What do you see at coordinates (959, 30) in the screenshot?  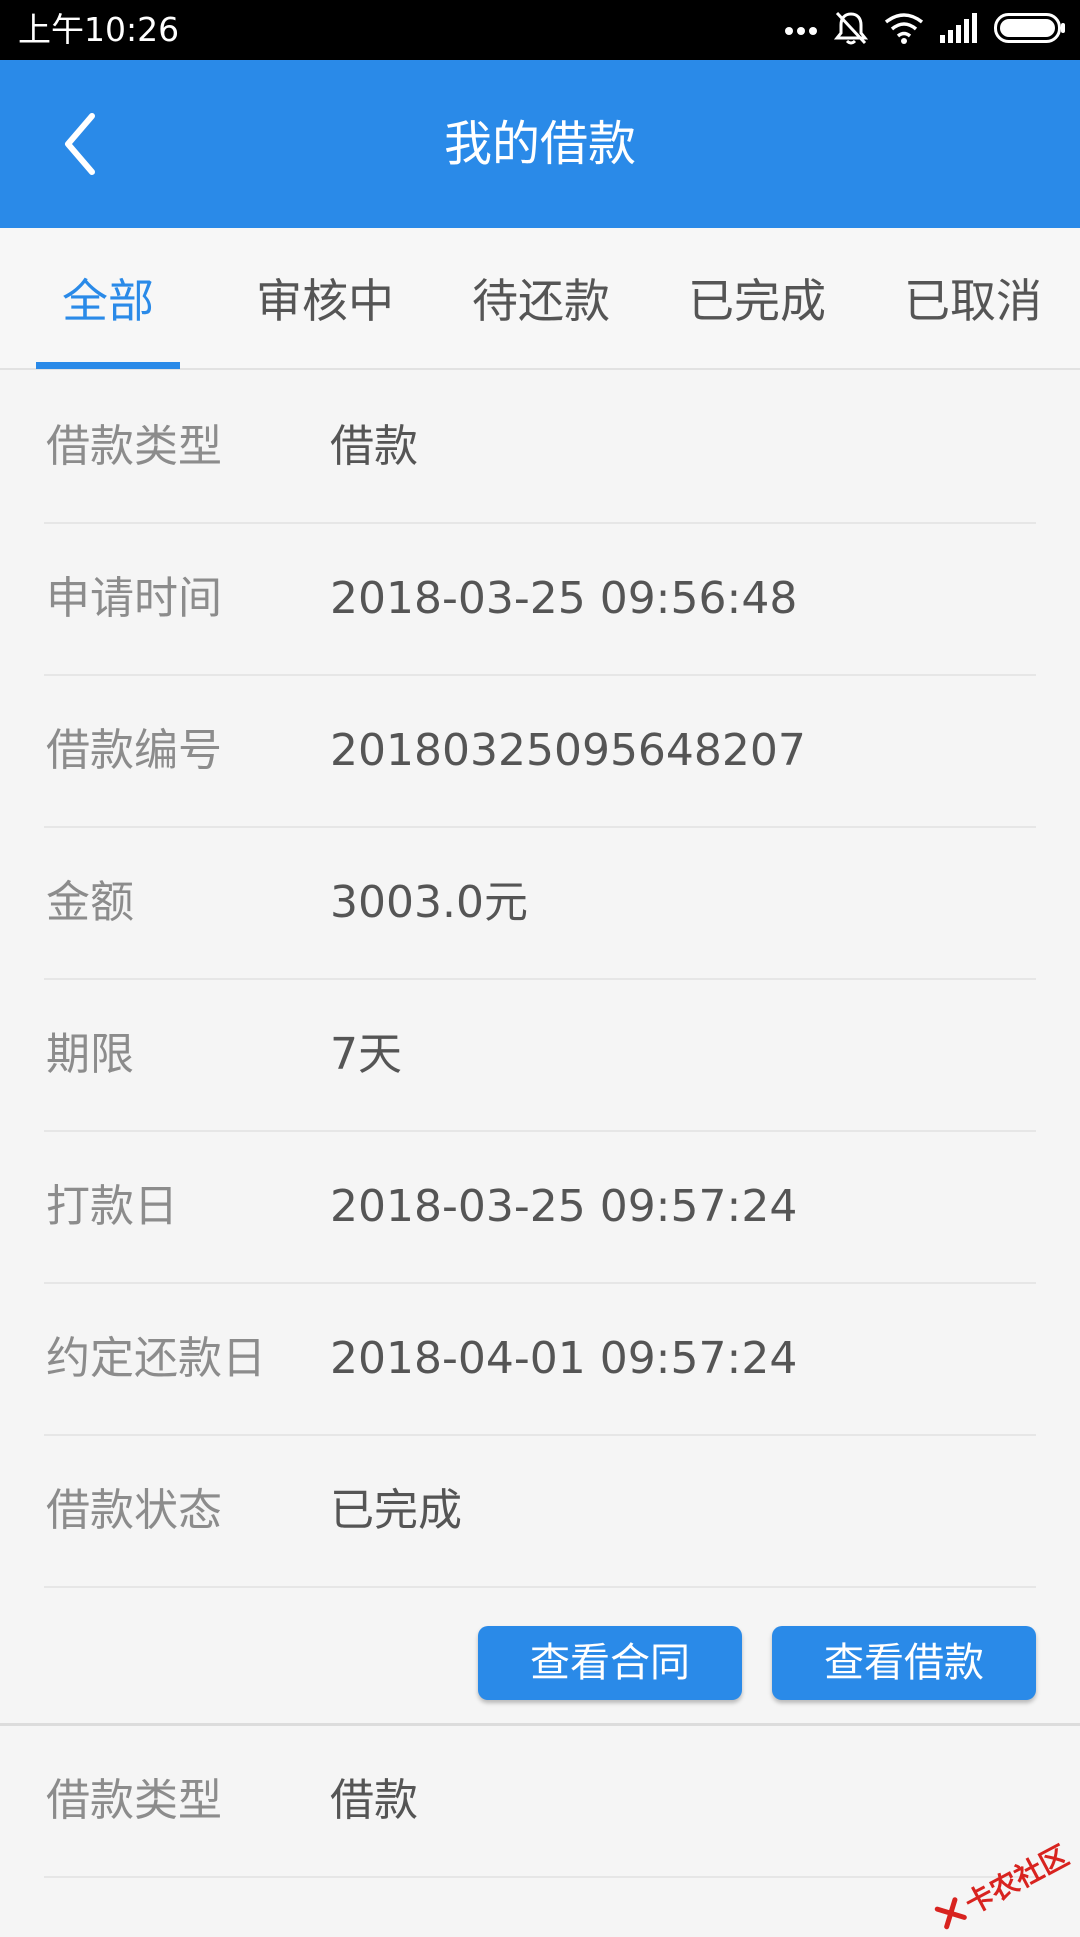 I see `signal-icon` at bounding box center [959, 30].